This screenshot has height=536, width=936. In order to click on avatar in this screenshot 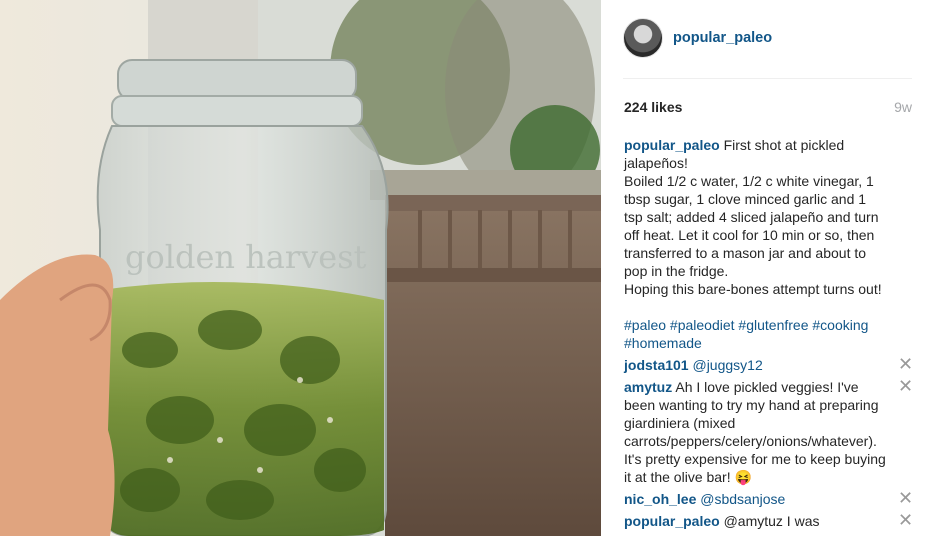, I will do `click(643, 38)`.